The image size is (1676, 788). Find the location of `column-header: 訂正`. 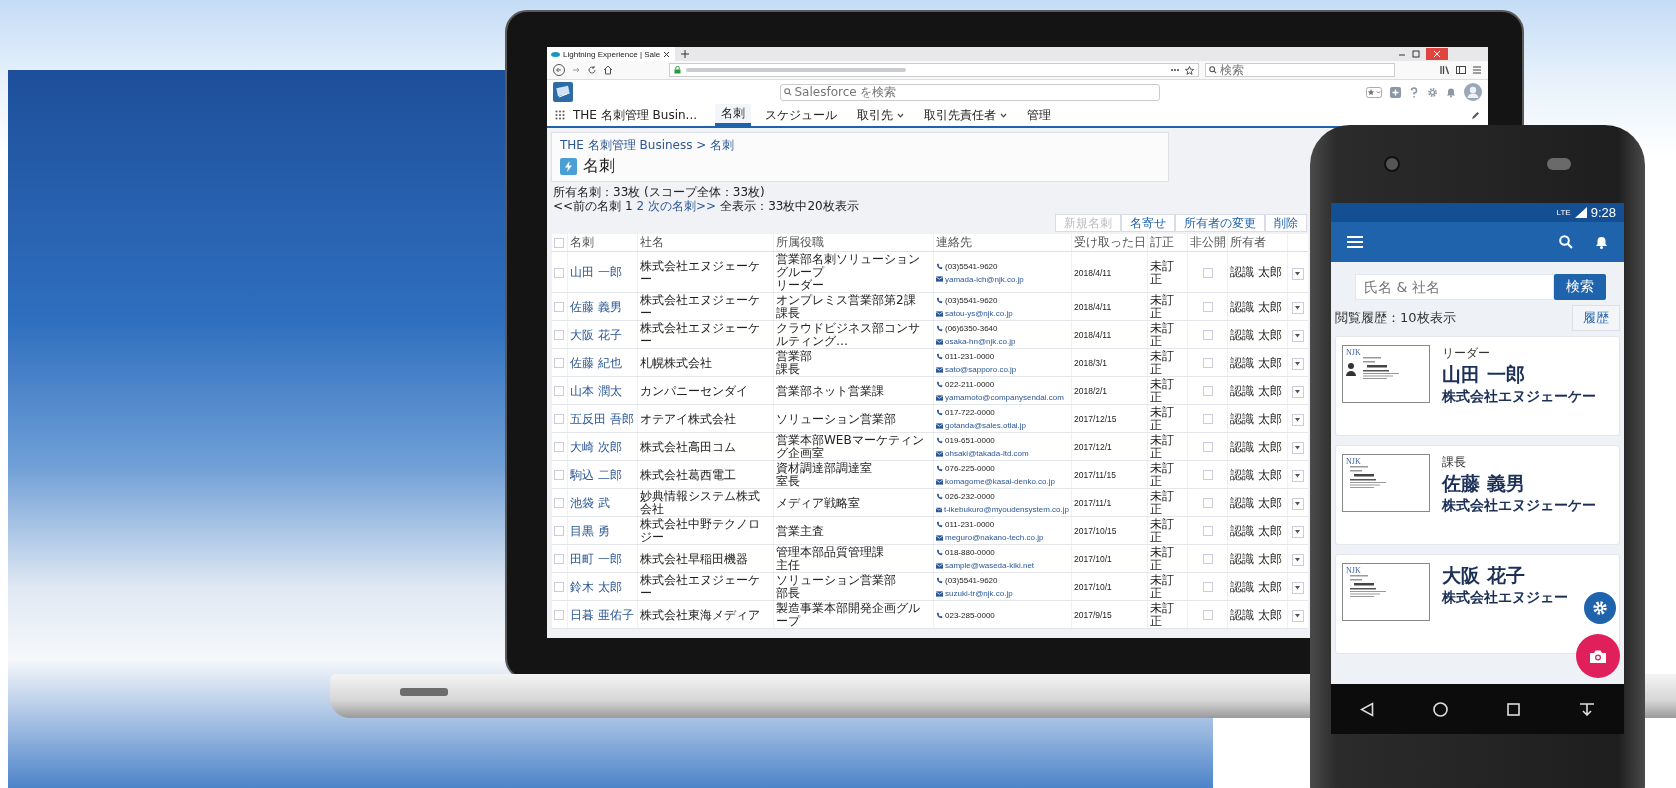

column-header: 訂正 is located at coordinates (1162, 242).